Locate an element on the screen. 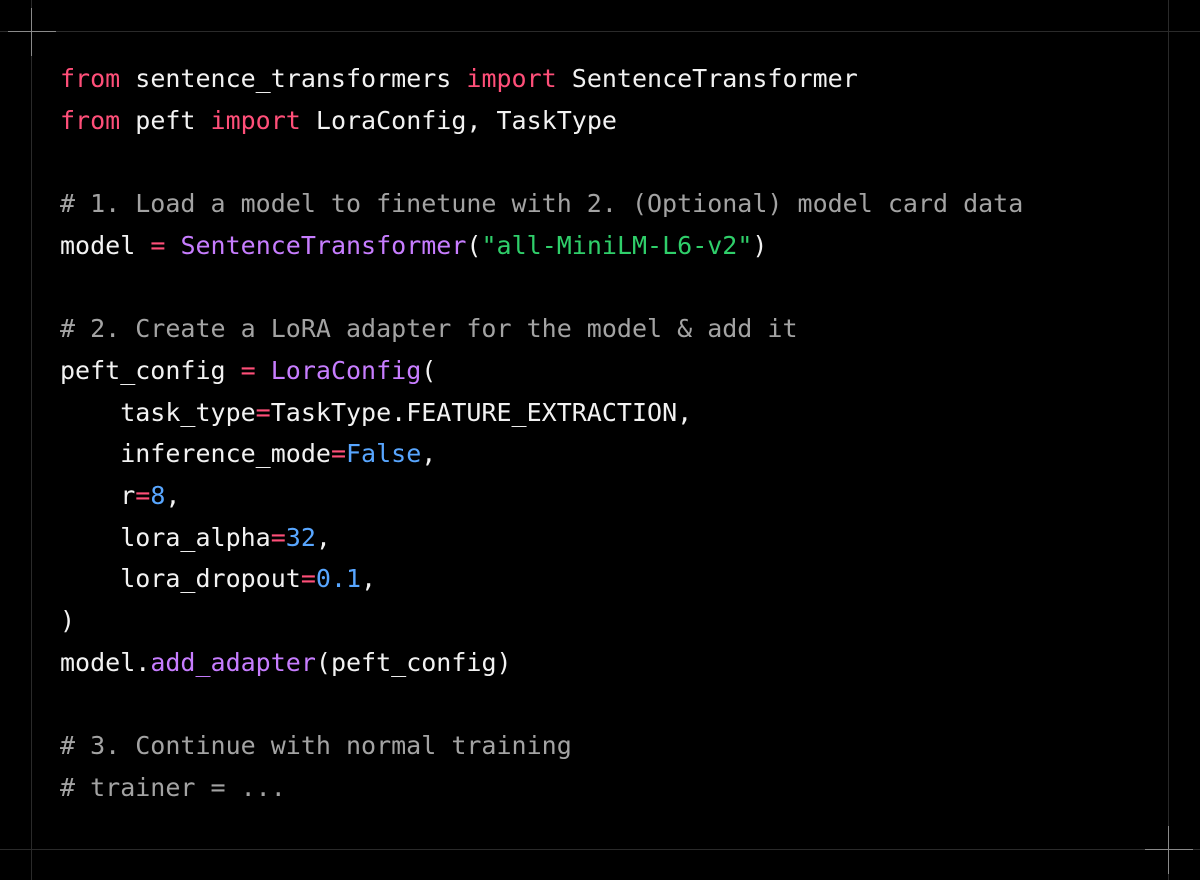 Image resolution: width=1200 pixels, height=880 pixels. corner-crosshair-top-left-icon is located at coordinates (32, 32).